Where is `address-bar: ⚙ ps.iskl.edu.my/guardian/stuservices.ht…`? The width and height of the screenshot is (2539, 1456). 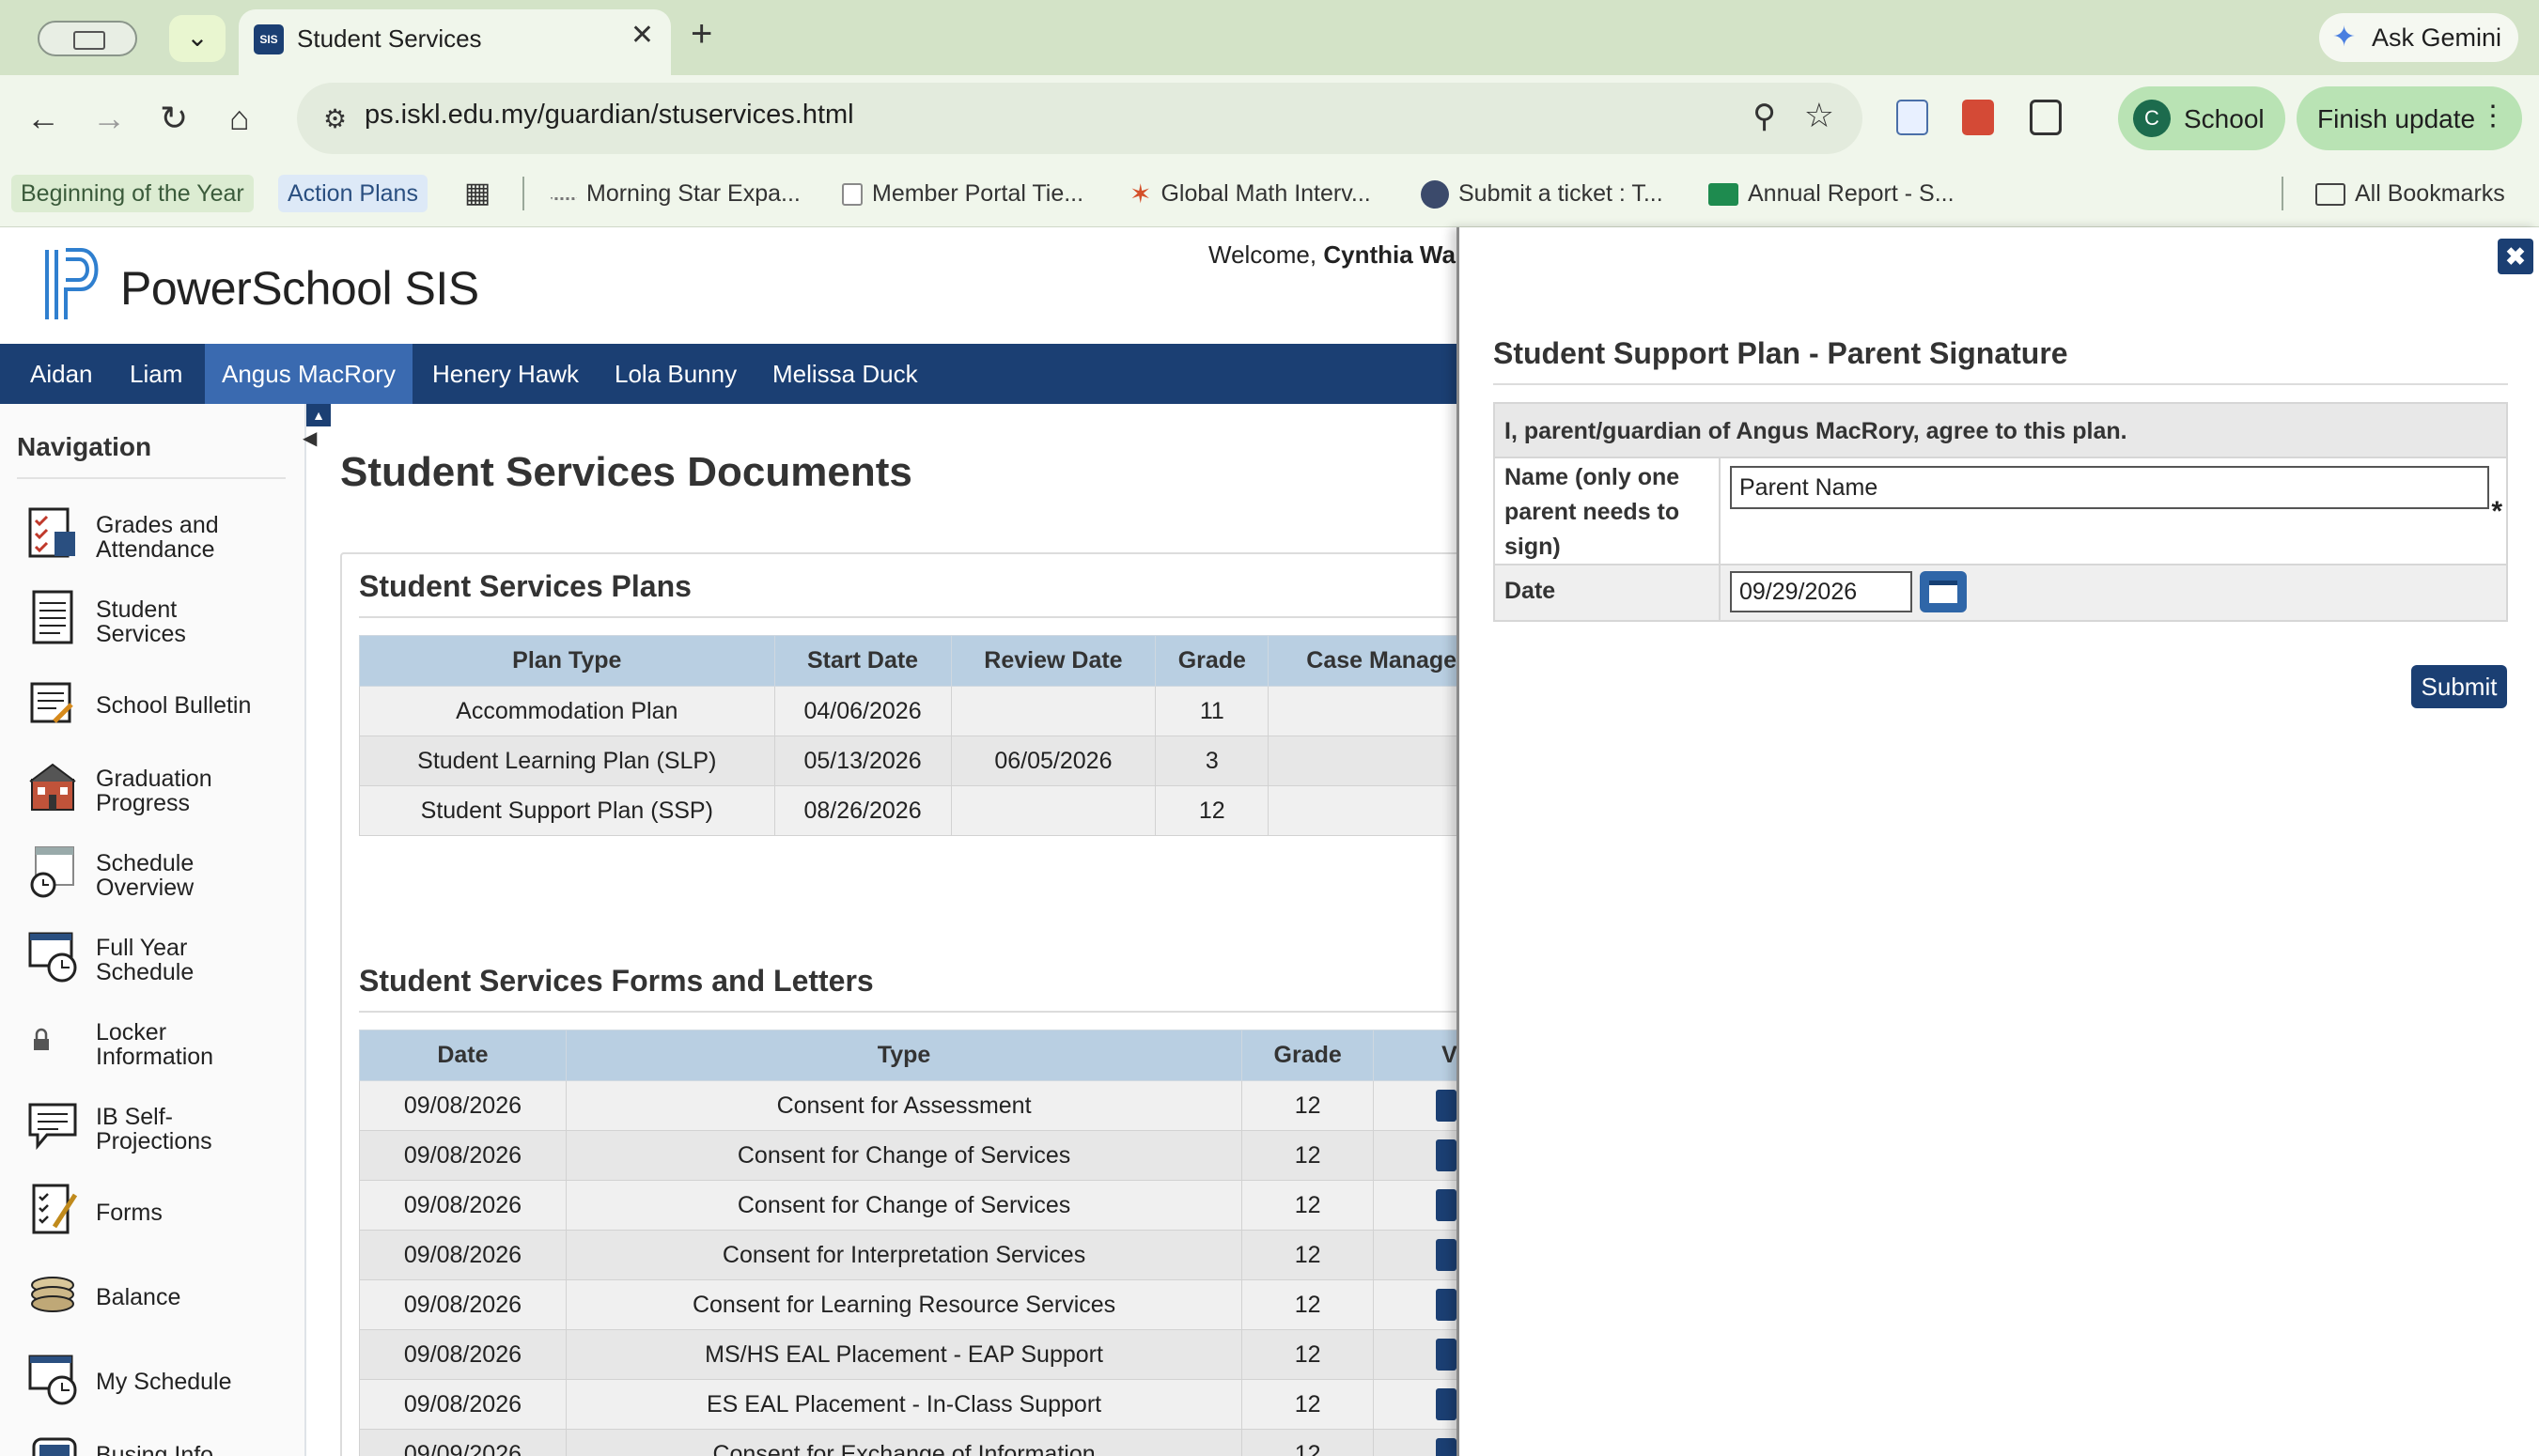
address-bar: ⚙ ps.iskl.edu.my/guardian/stuservices.ht… is located at coordinates (1079, 118).